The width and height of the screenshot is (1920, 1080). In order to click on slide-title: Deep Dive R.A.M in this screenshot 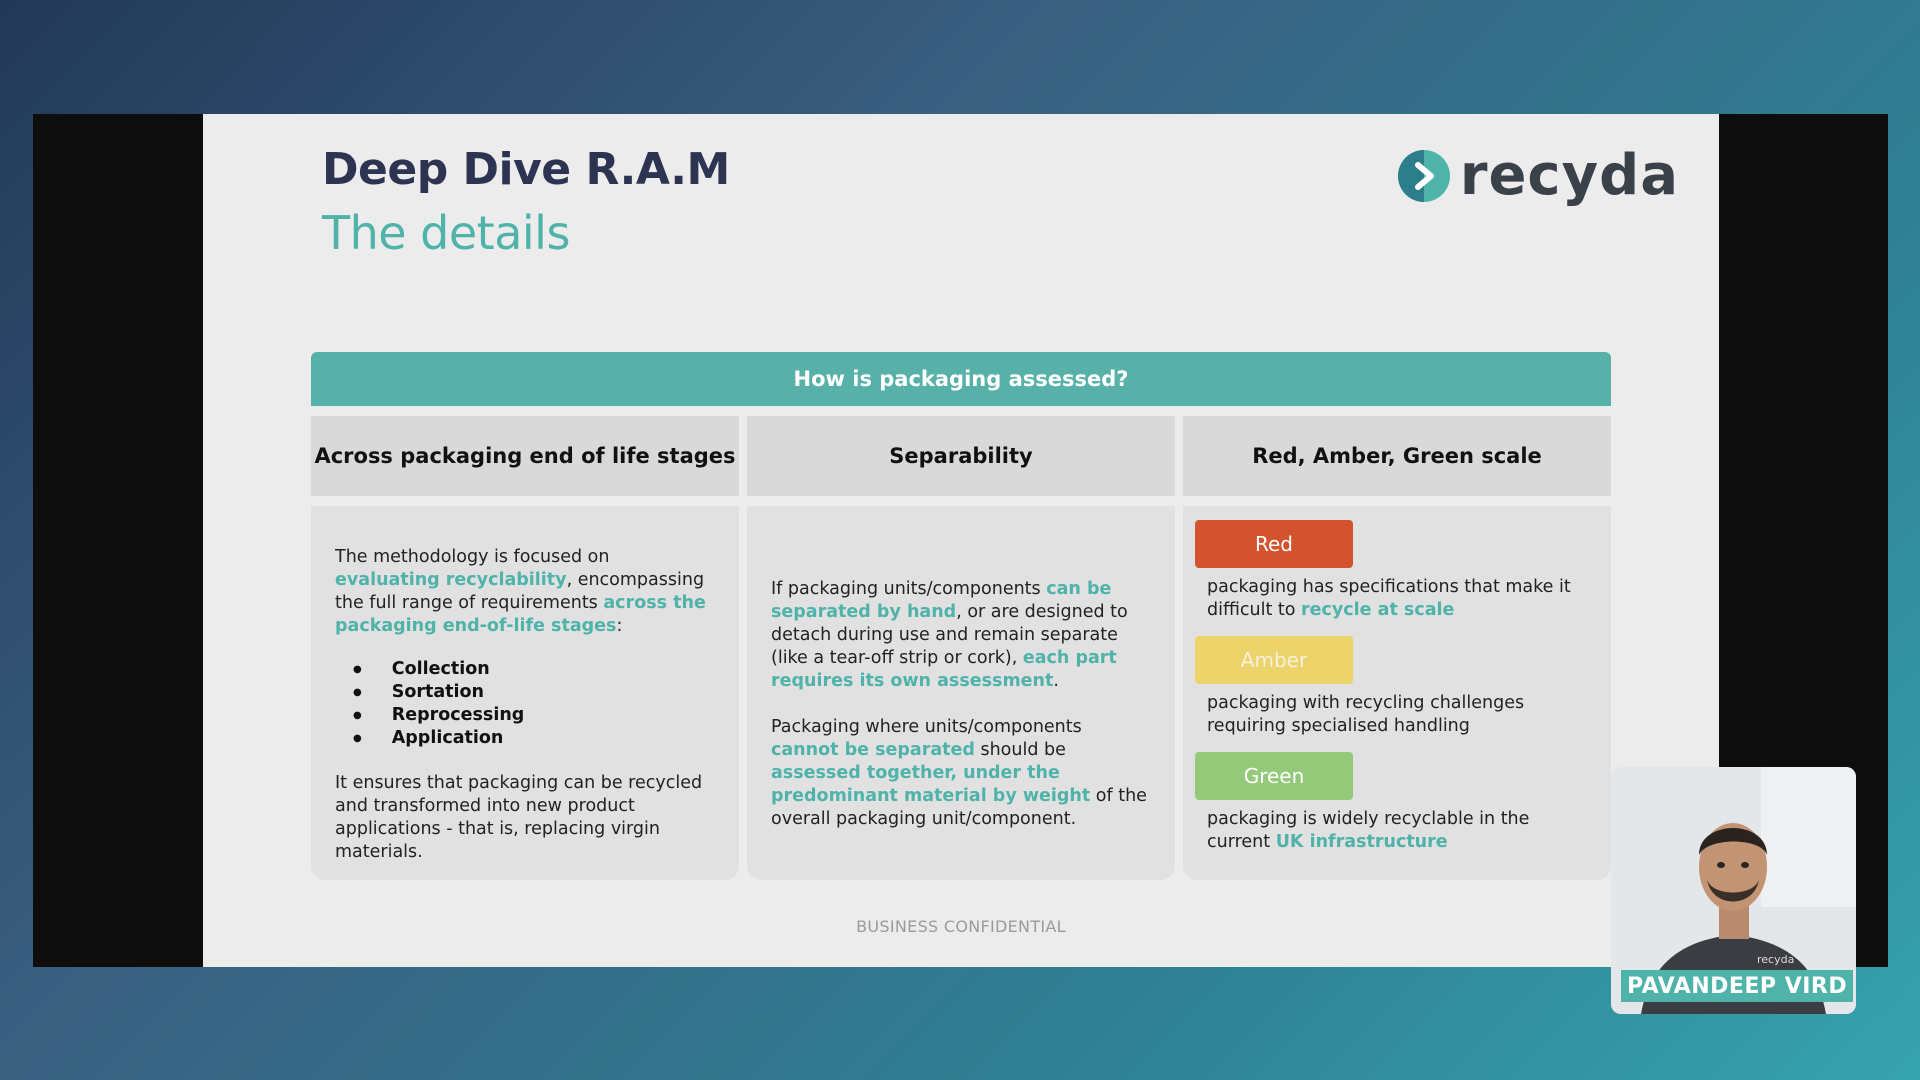, I will do `click(526, 169)`.